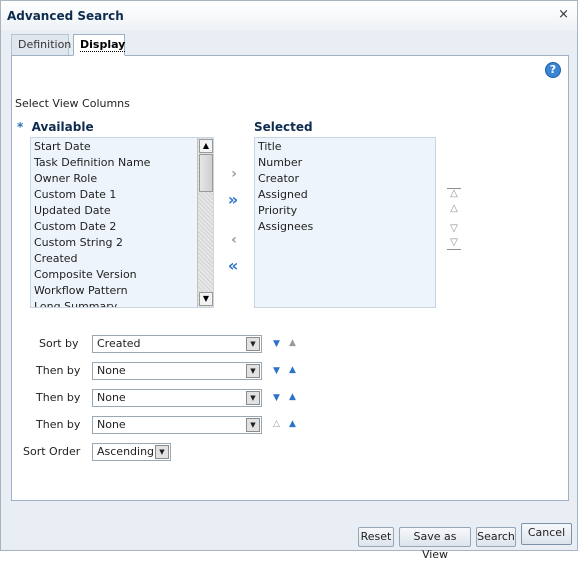 This screenshot has height=564, width=578. Describe the element at coordinates (41, 45) in the screenshot. I see `tab-definition: Definition` at that location.